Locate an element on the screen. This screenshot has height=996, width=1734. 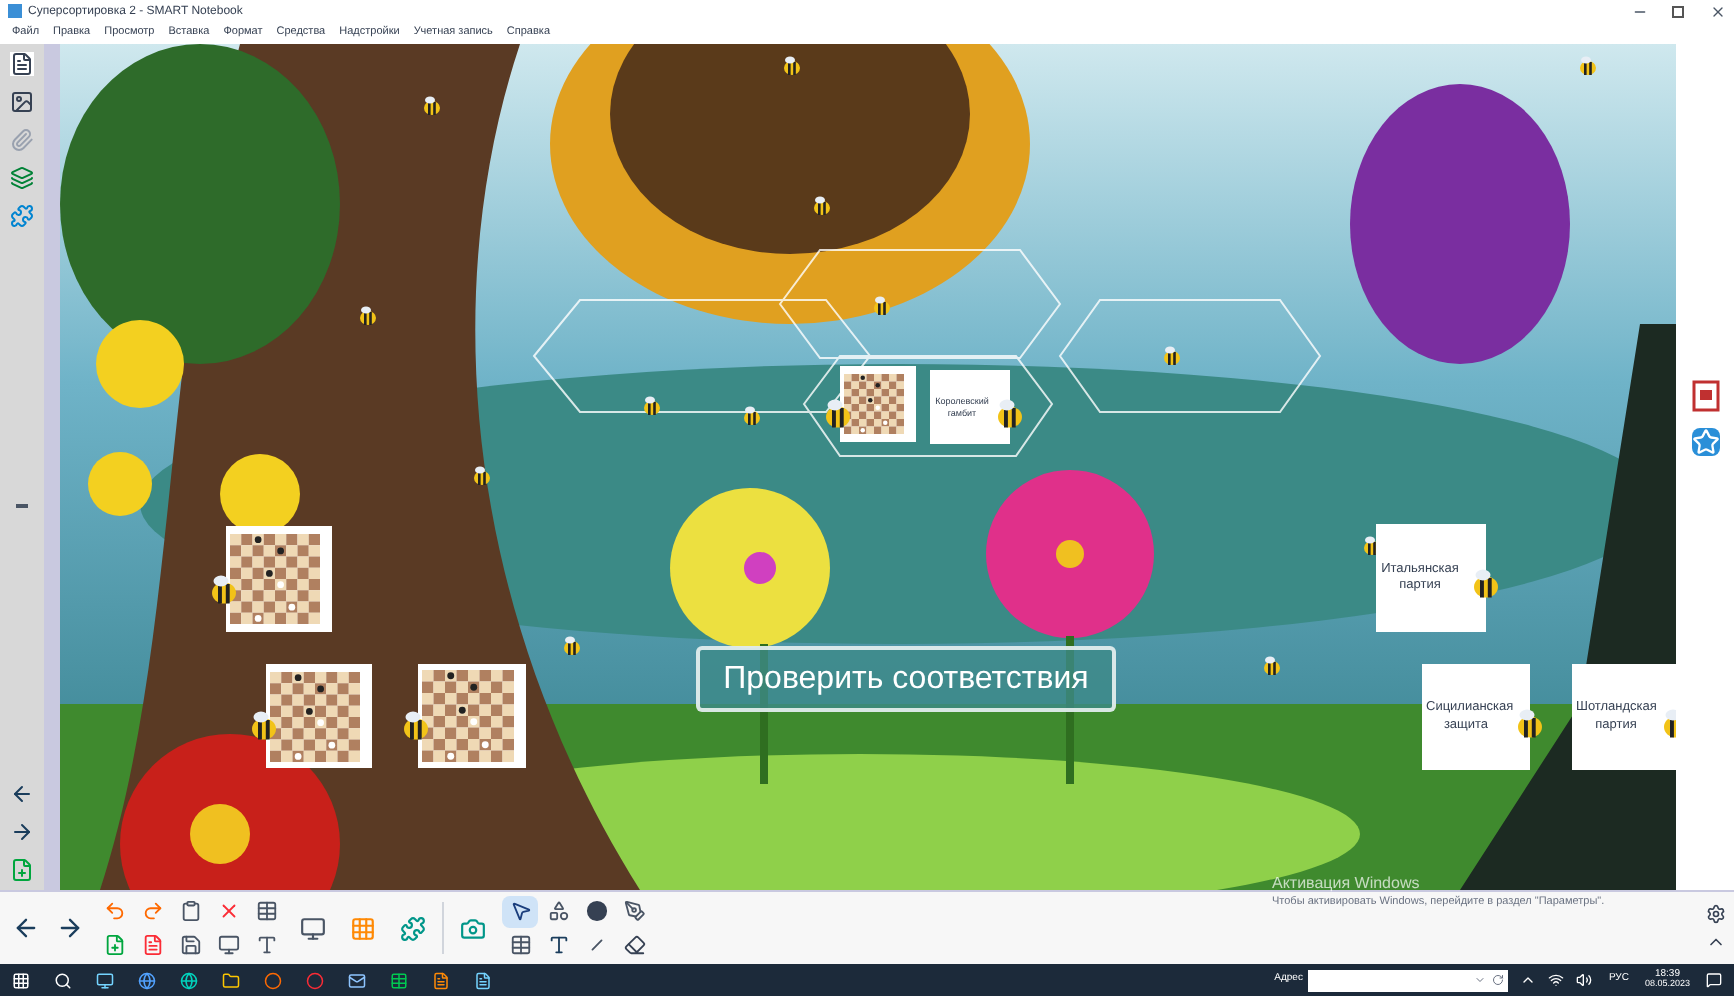
eraser-icon is located at coordinates (634, 945).